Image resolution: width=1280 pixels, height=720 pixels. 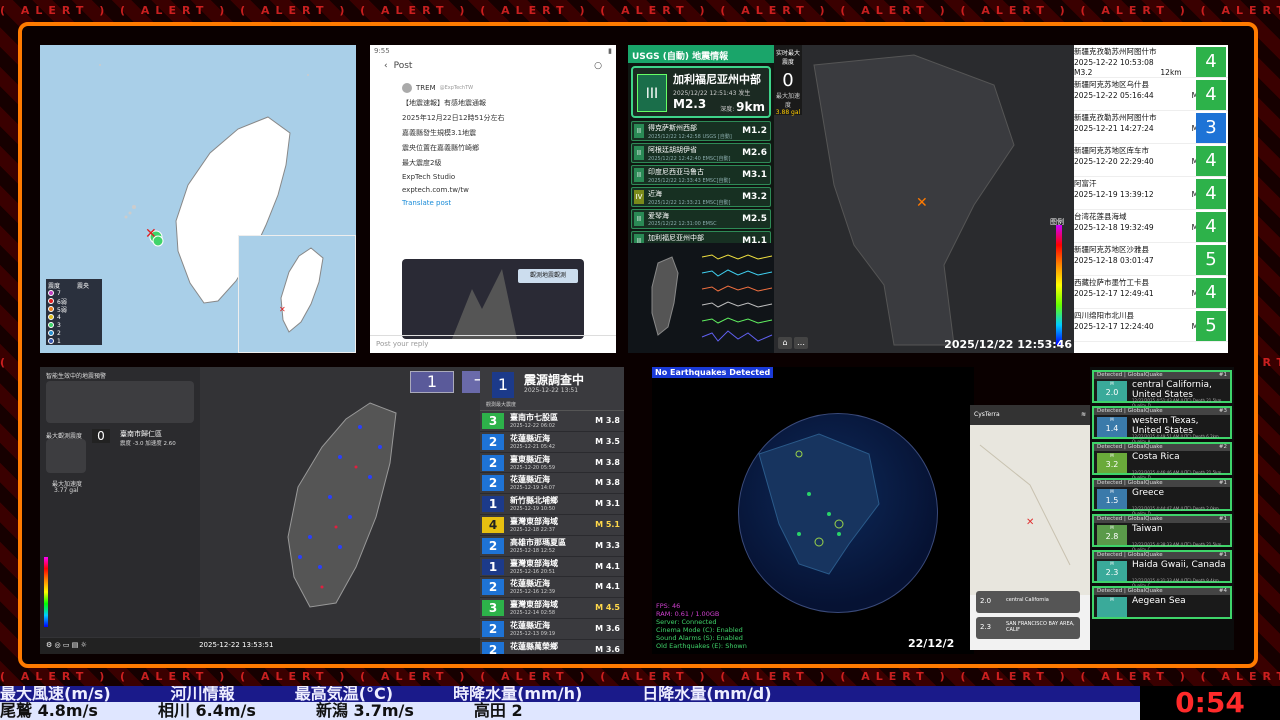 What do you see at coordinates (1111, 150) in the screenshot?
I see `list-row-location: 新疆阿克苏地区库车市` at bounding box center [1111, 150].